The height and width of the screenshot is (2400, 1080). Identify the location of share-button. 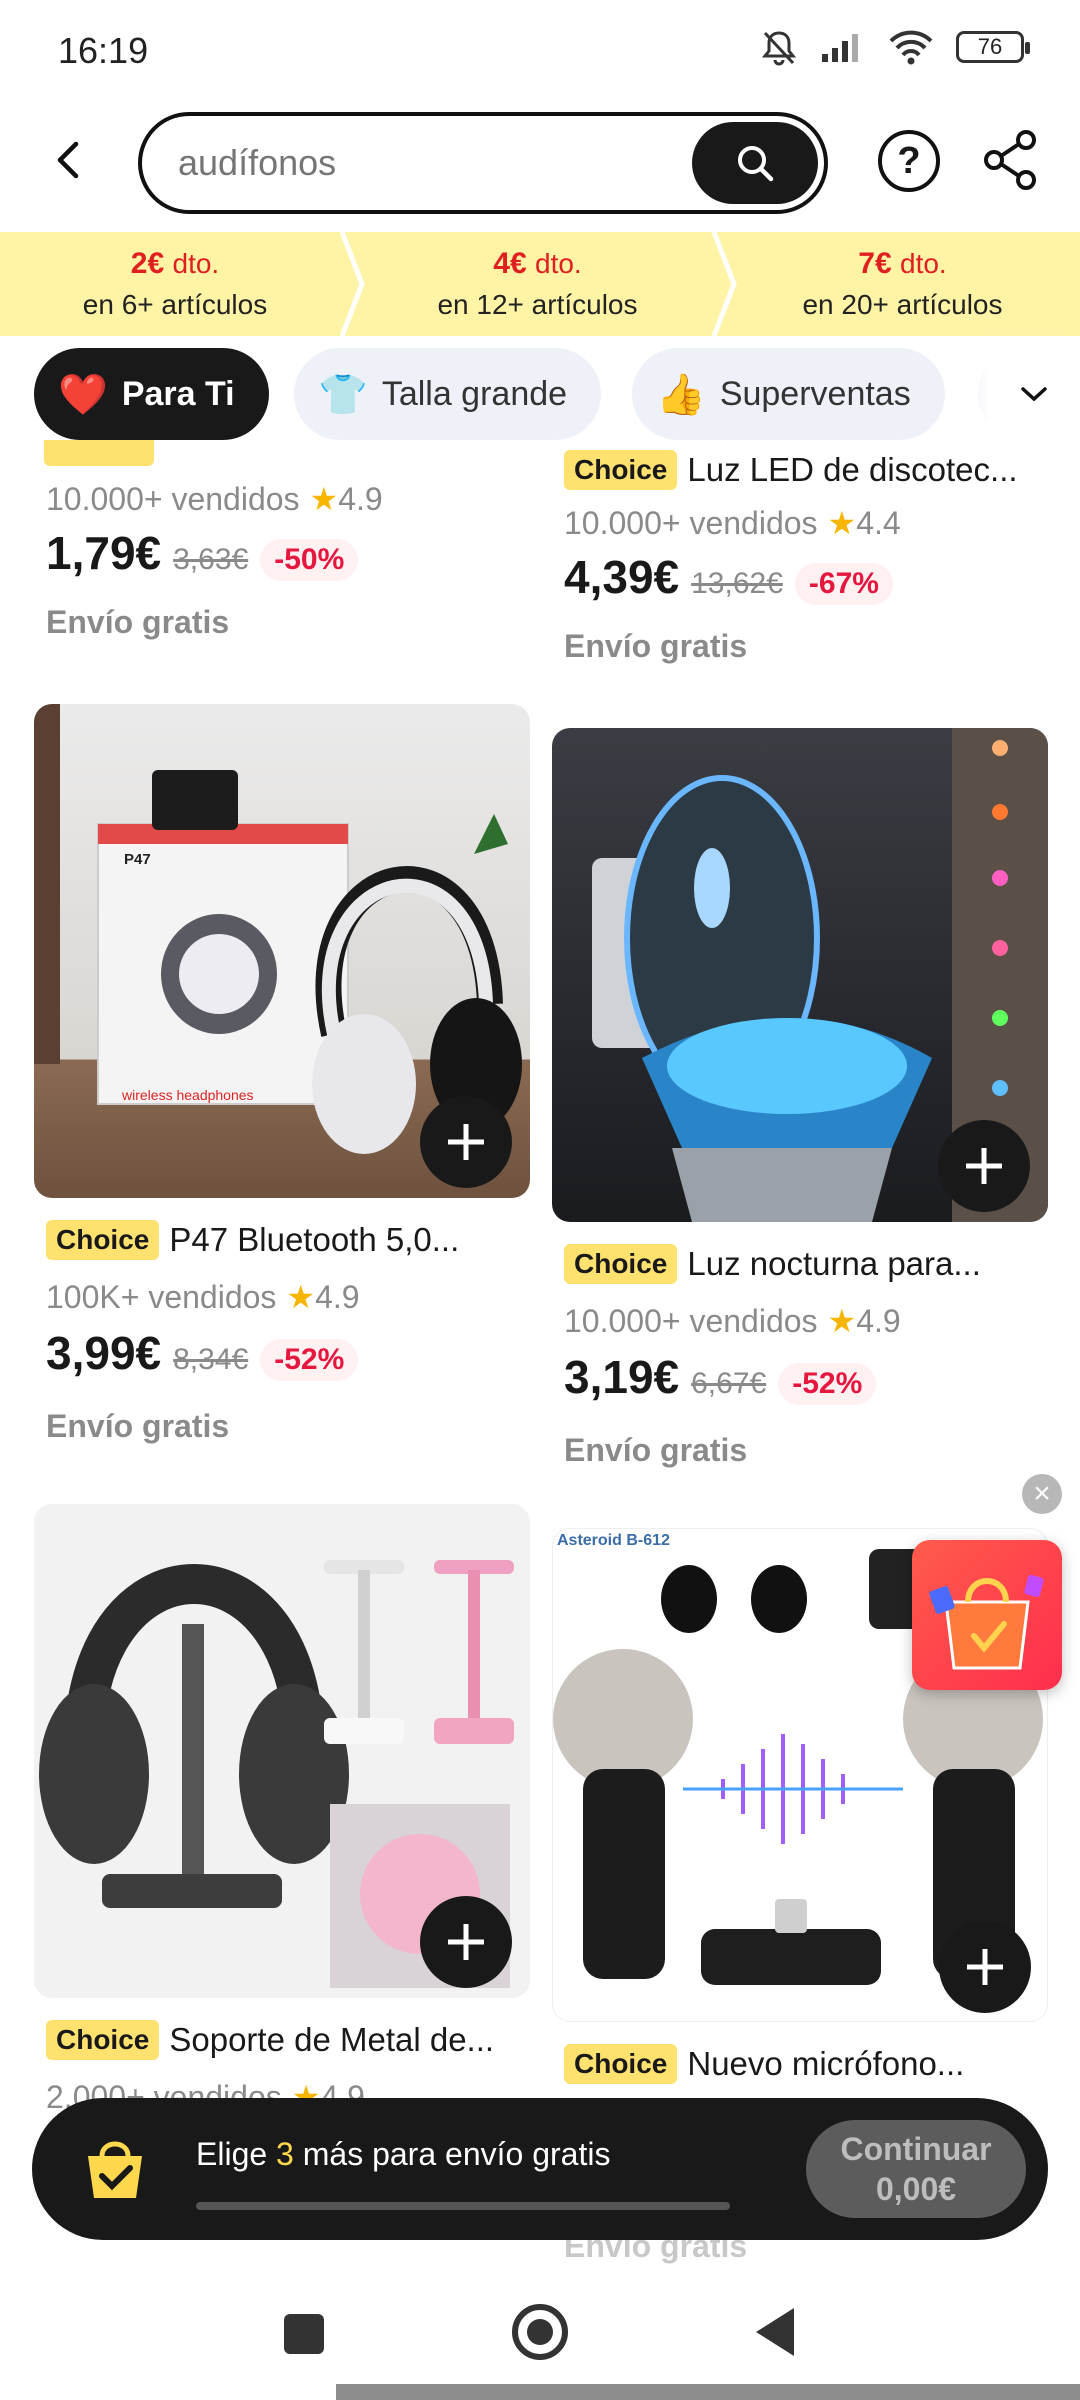
(1012, 160).